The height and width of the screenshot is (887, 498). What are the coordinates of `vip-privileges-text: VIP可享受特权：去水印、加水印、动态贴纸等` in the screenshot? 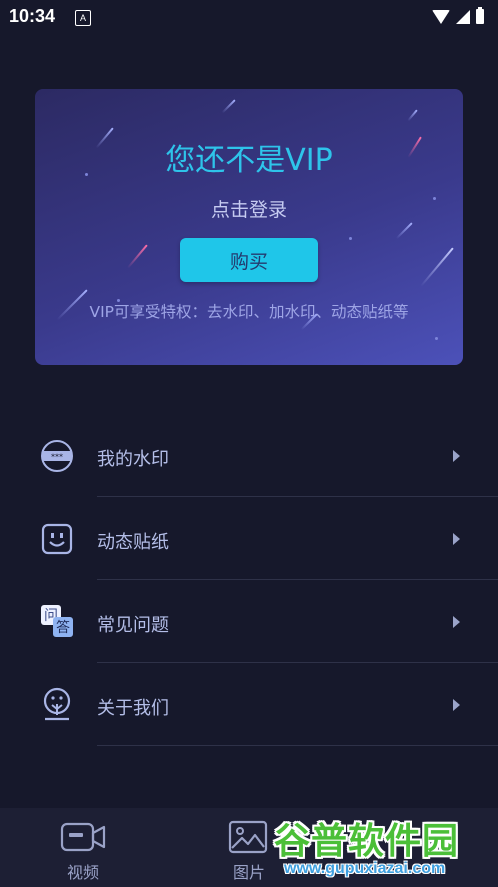 It's located at (249, 312).